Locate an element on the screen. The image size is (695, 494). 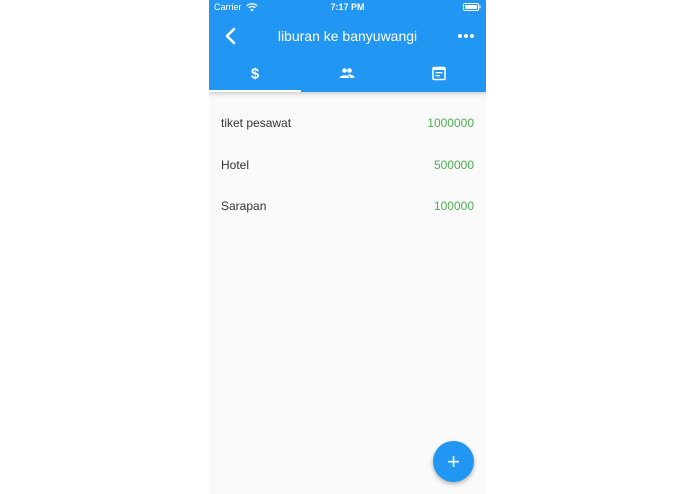
back-button is located at coordinates (231, 36).